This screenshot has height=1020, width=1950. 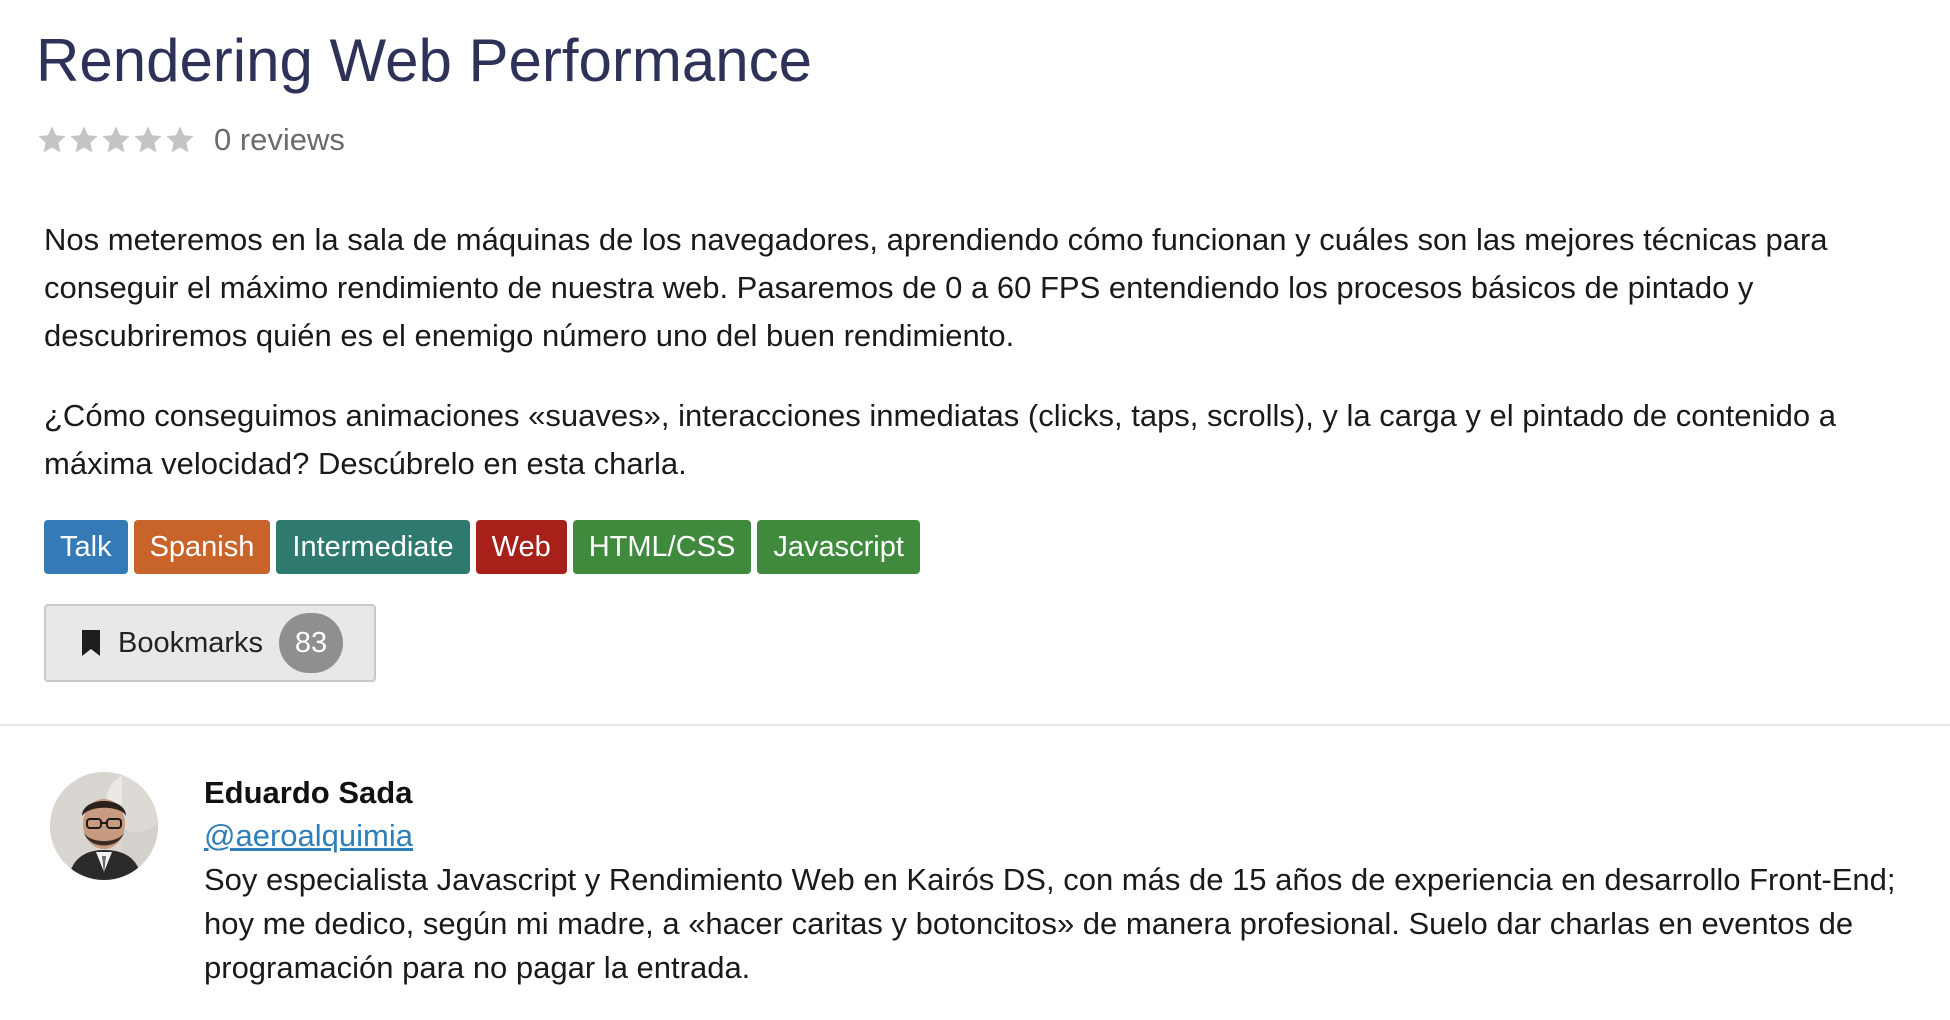 I want to click on avatar, so click(x=104, y=826).